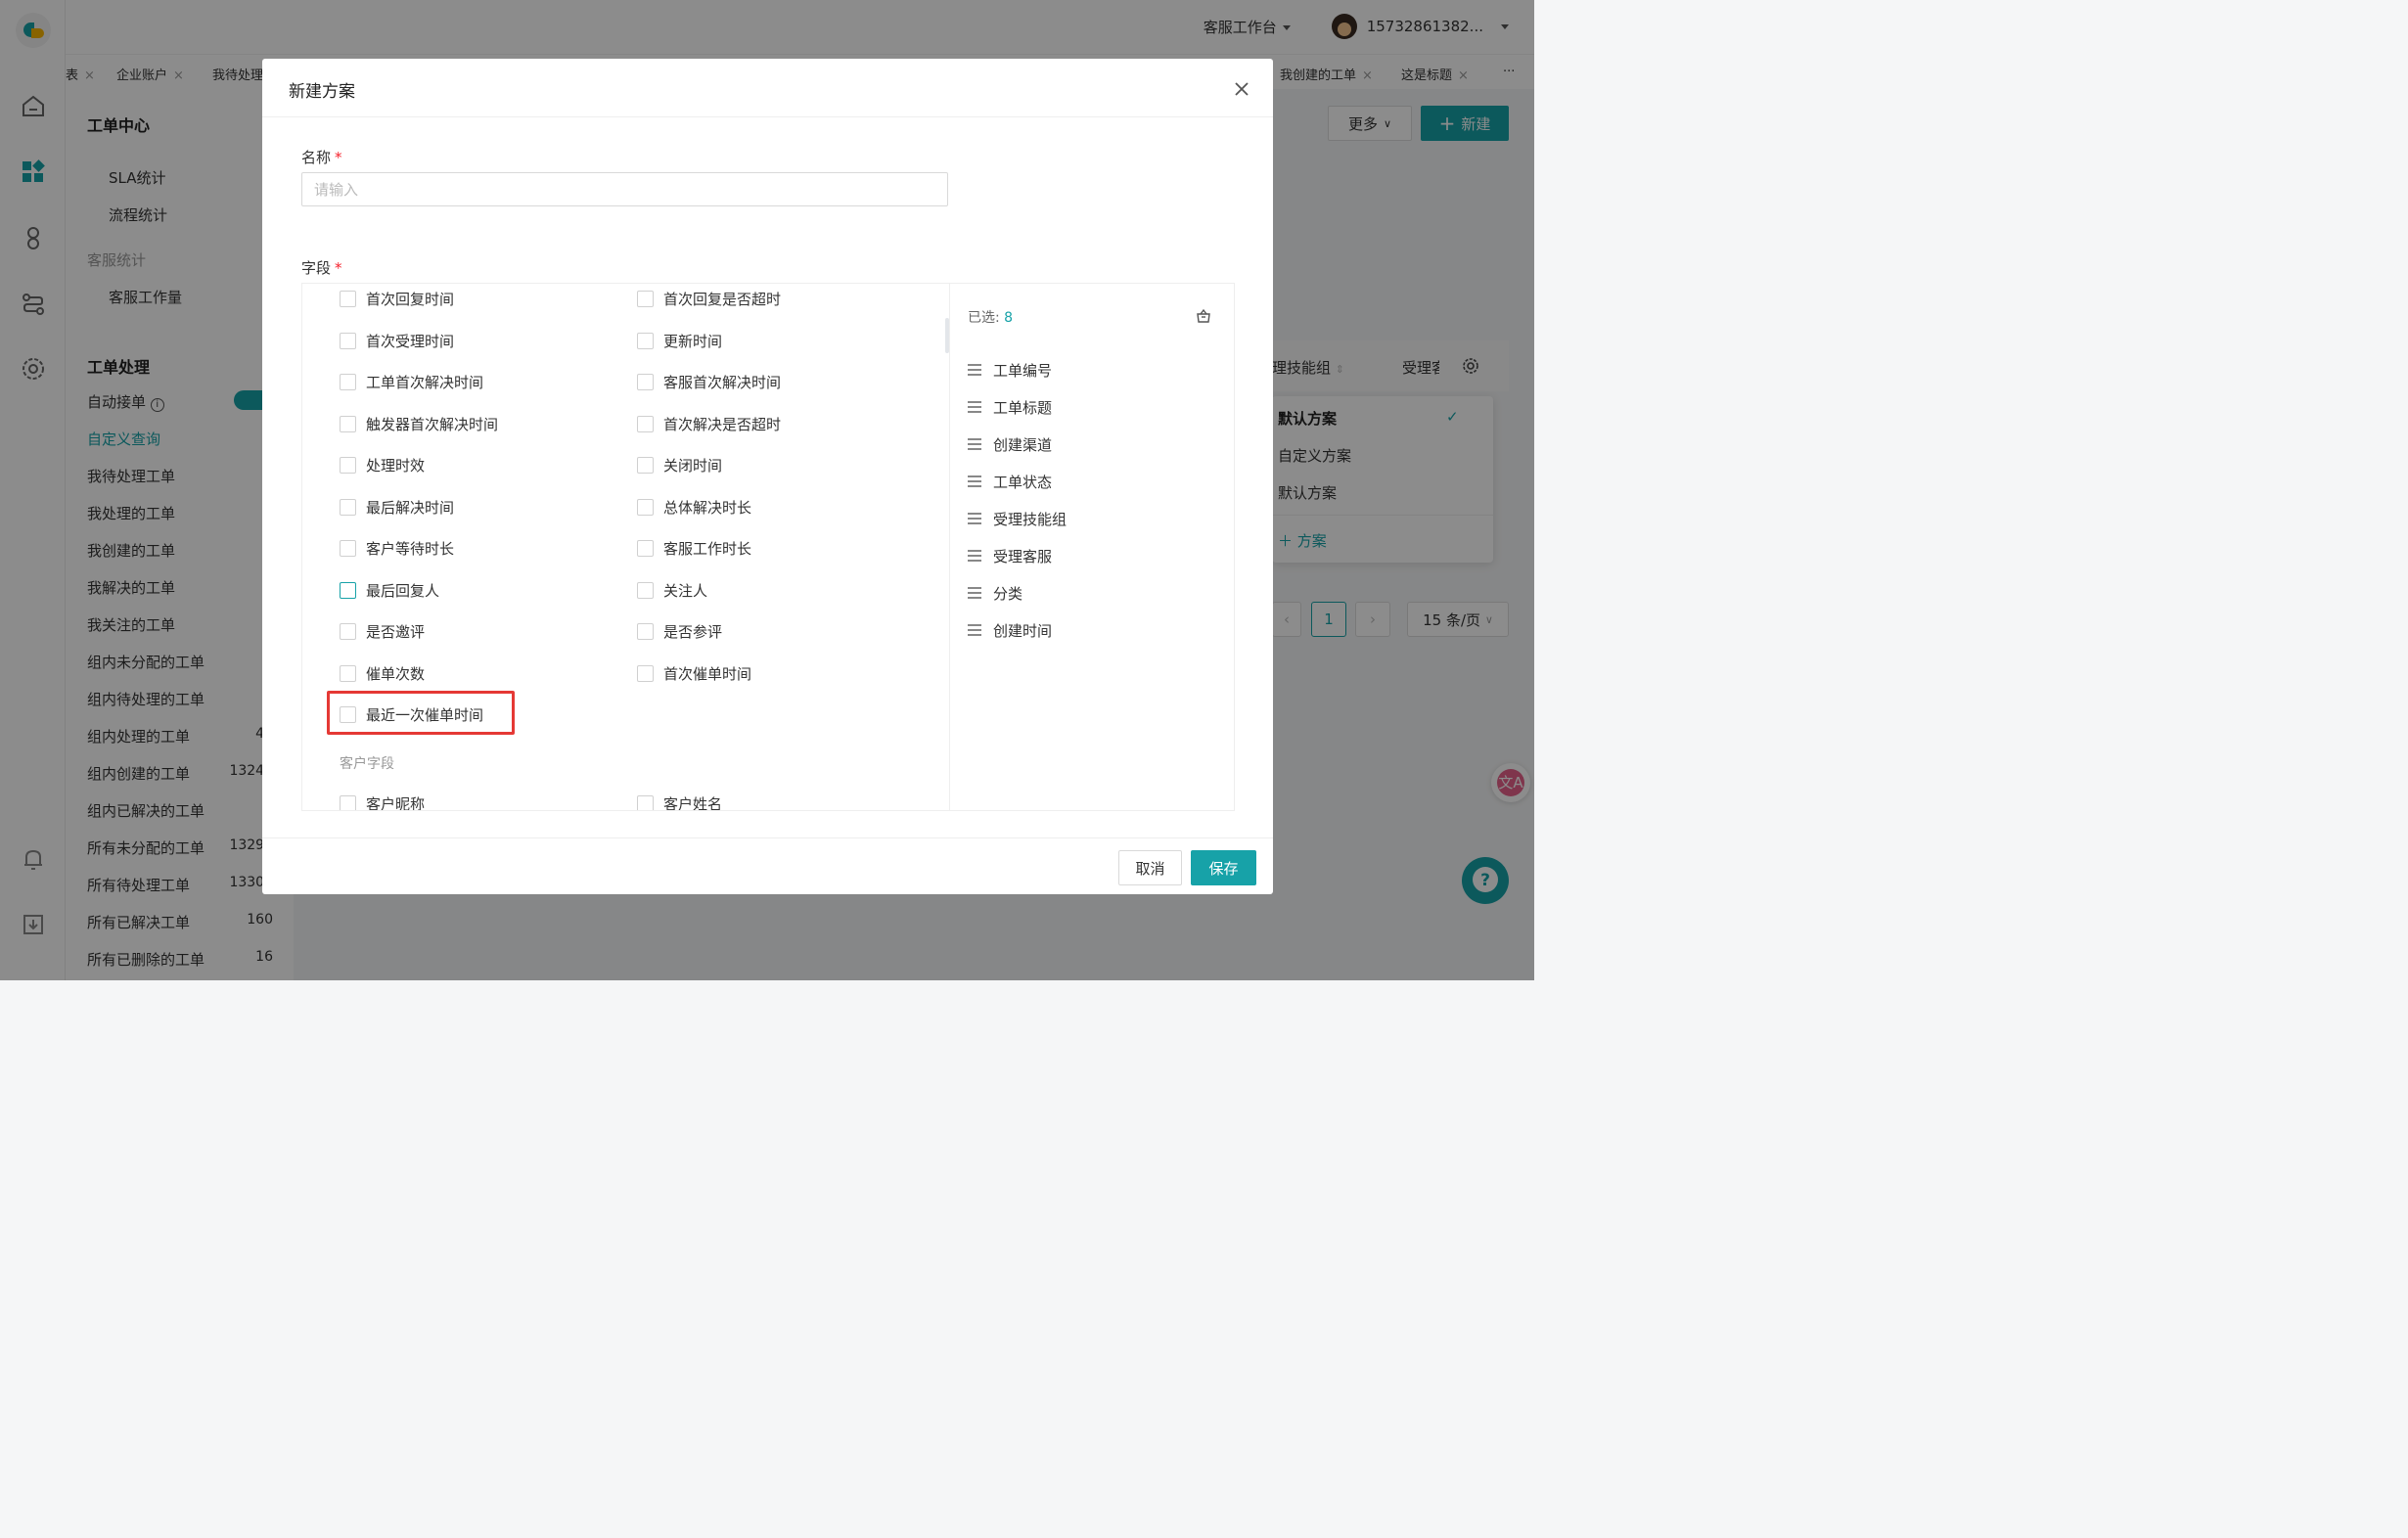 This screenshot has width=2408, height=1538. Describe the element at coordinates (321, 268) in the screenshot. I see `fields-label: 字段 *` at that location.